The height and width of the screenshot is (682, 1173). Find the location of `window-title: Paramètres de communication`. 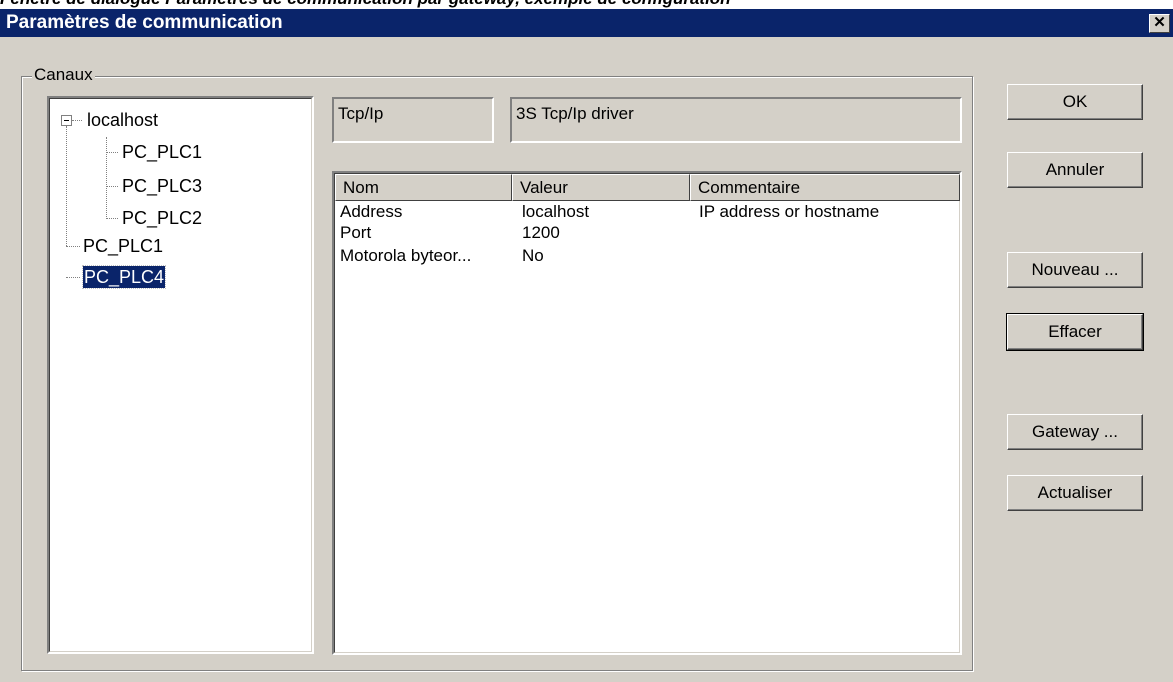

window-title: Paramètres de communication is located at coordinates (144, 22).